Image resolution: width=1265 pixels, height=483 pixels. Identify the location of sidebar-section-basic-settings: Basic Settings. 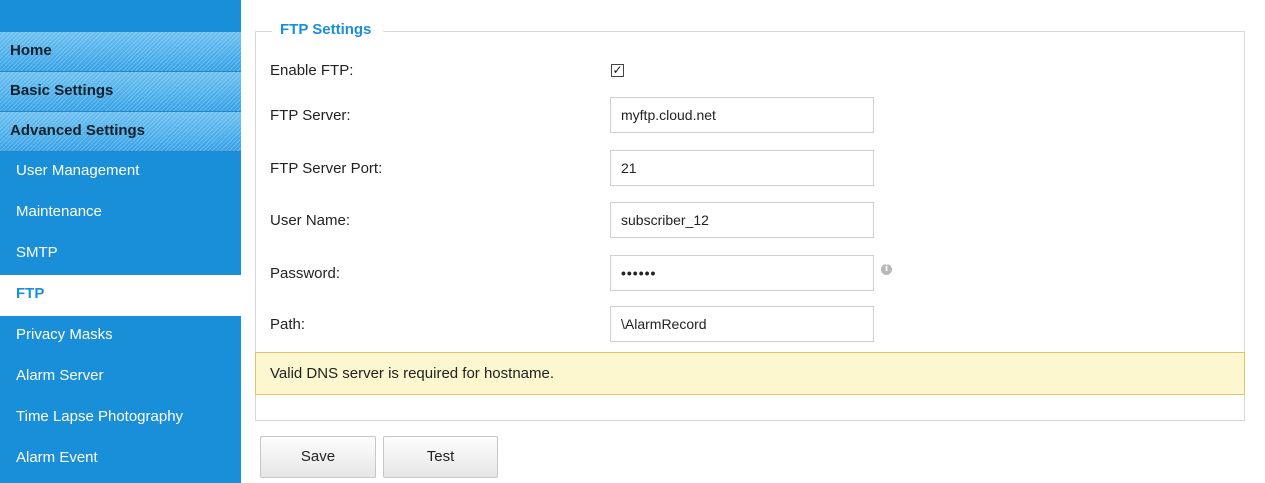
(120, 92).